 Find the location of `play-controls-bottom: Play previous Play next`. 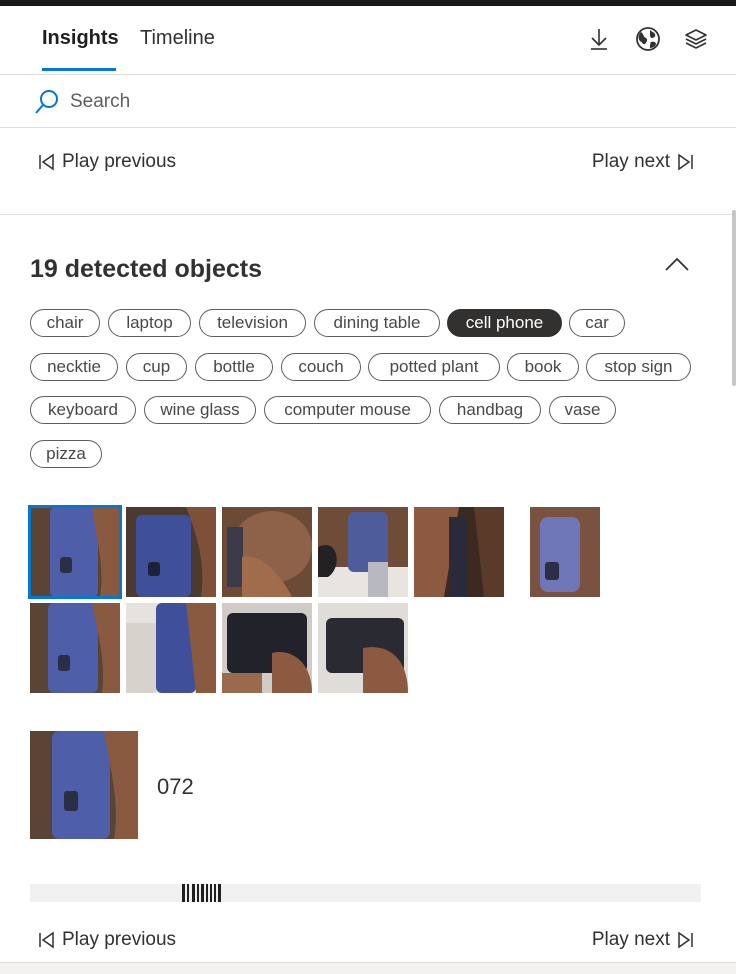

play-controls-bottom: Play previous Play next is located at coordinates (368, 940).